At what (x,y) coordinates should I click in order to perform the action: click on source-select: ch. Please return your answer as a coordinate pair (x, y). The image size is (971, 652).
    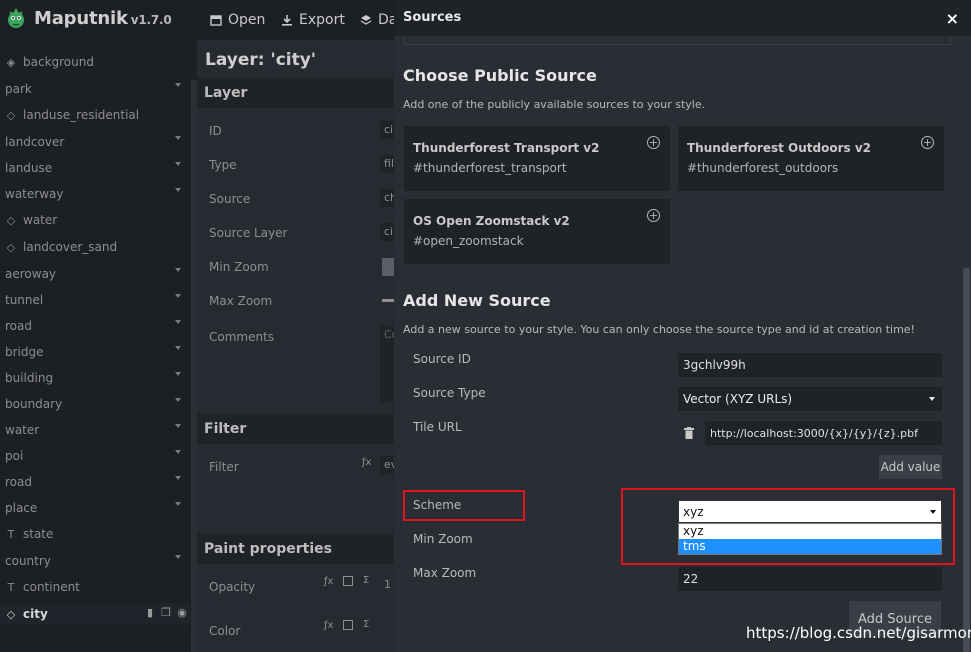
    Looking at the image, I should click on (387, 198).